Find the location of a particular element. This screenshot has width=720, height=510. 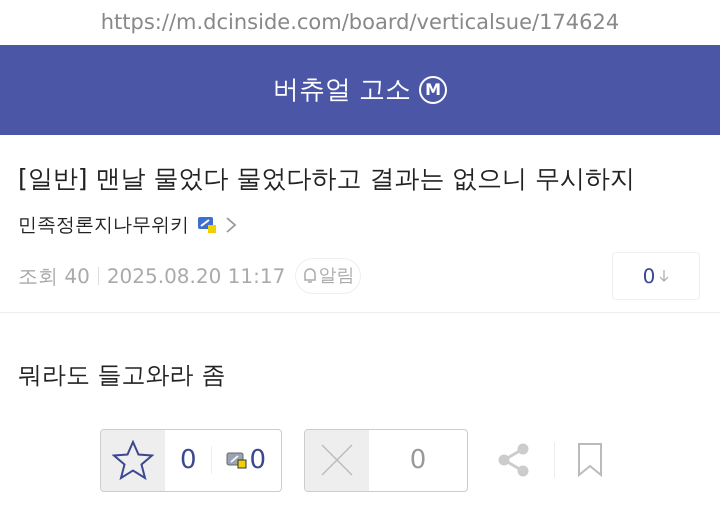

post-date: 2025.08.20 11:17 is located at coordinates (196, 276).